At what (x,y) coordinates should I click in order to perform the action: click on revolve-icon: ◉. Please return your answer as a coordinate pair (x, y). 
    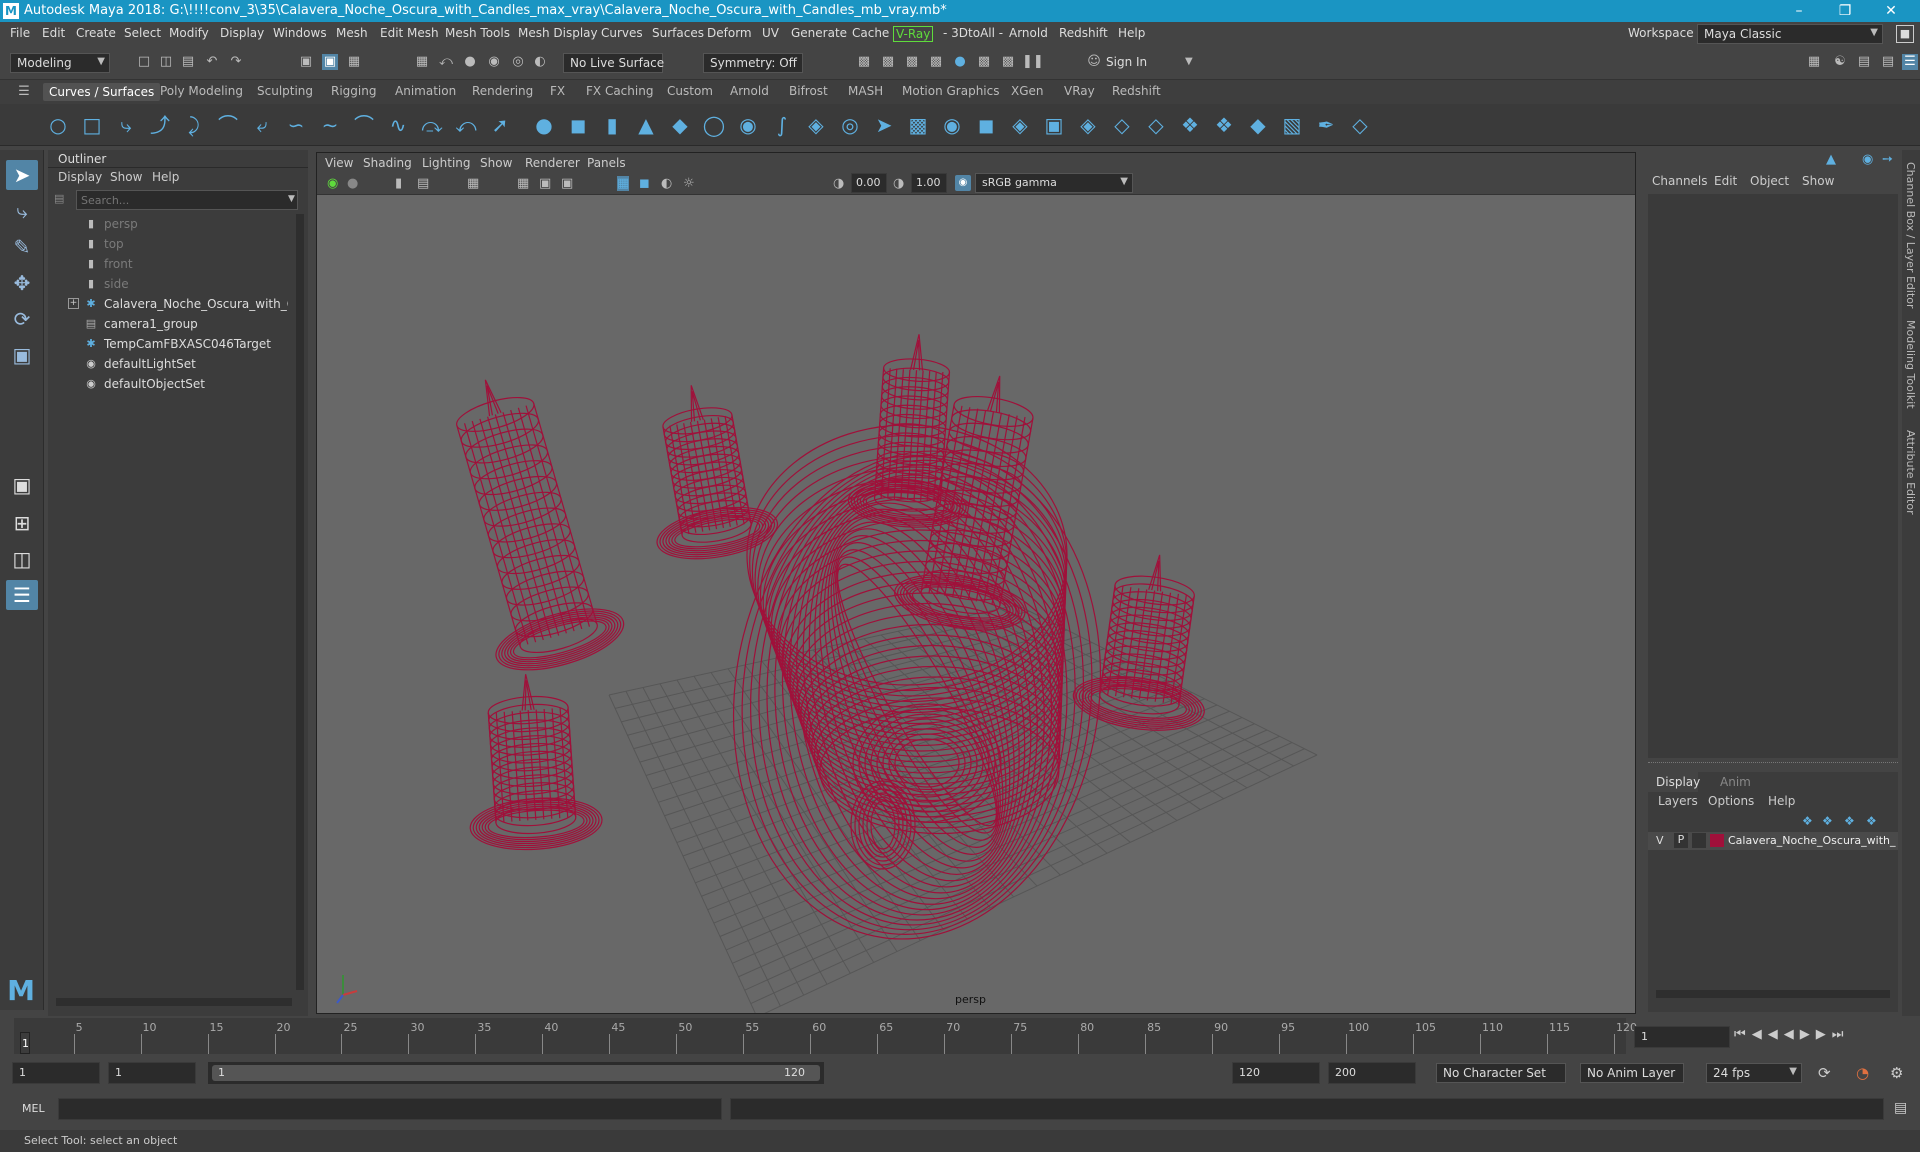
    Looking at the image, I should click on (748, 125).